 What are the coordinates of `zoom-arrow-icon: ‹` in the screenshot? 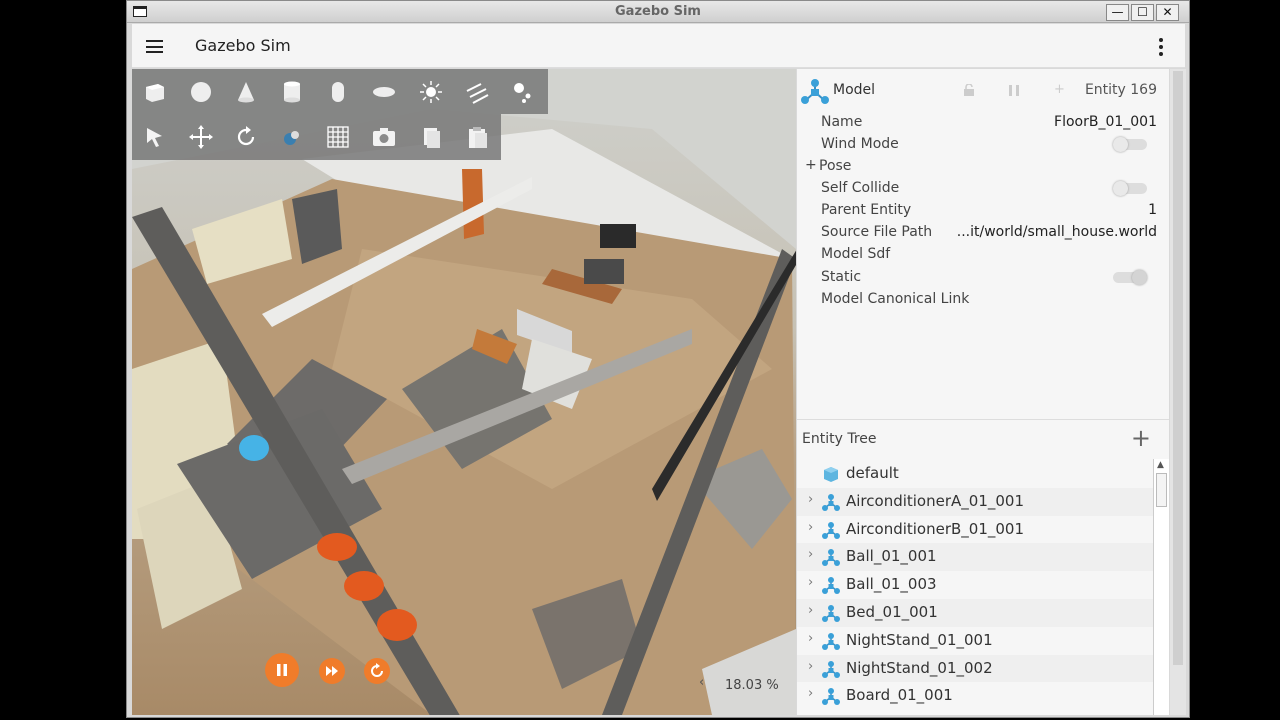 It's located at (701, 682).